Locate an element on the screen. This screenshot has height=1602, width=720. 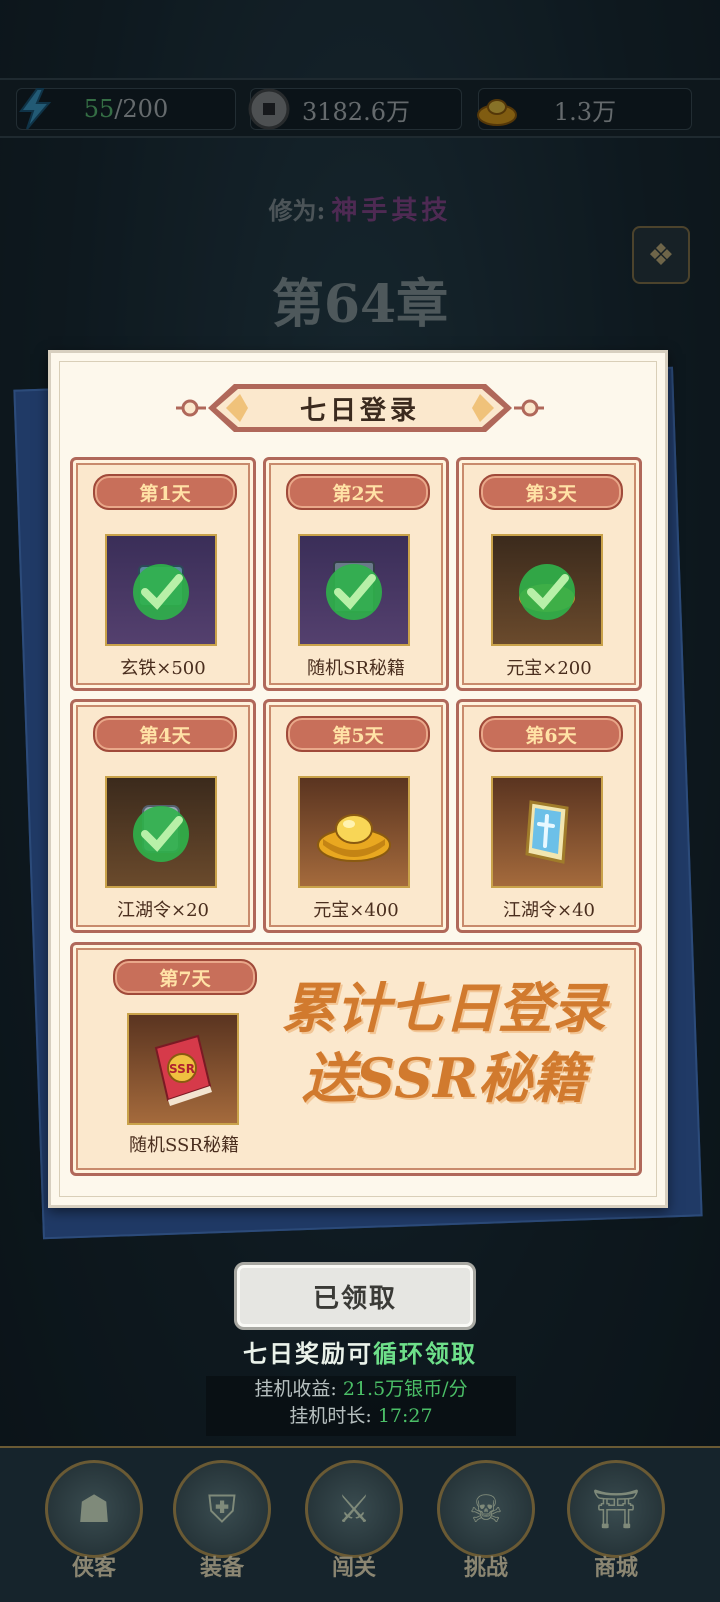
nav-stages: ⚔ 闯关 is located at coordinates (354, 1525).